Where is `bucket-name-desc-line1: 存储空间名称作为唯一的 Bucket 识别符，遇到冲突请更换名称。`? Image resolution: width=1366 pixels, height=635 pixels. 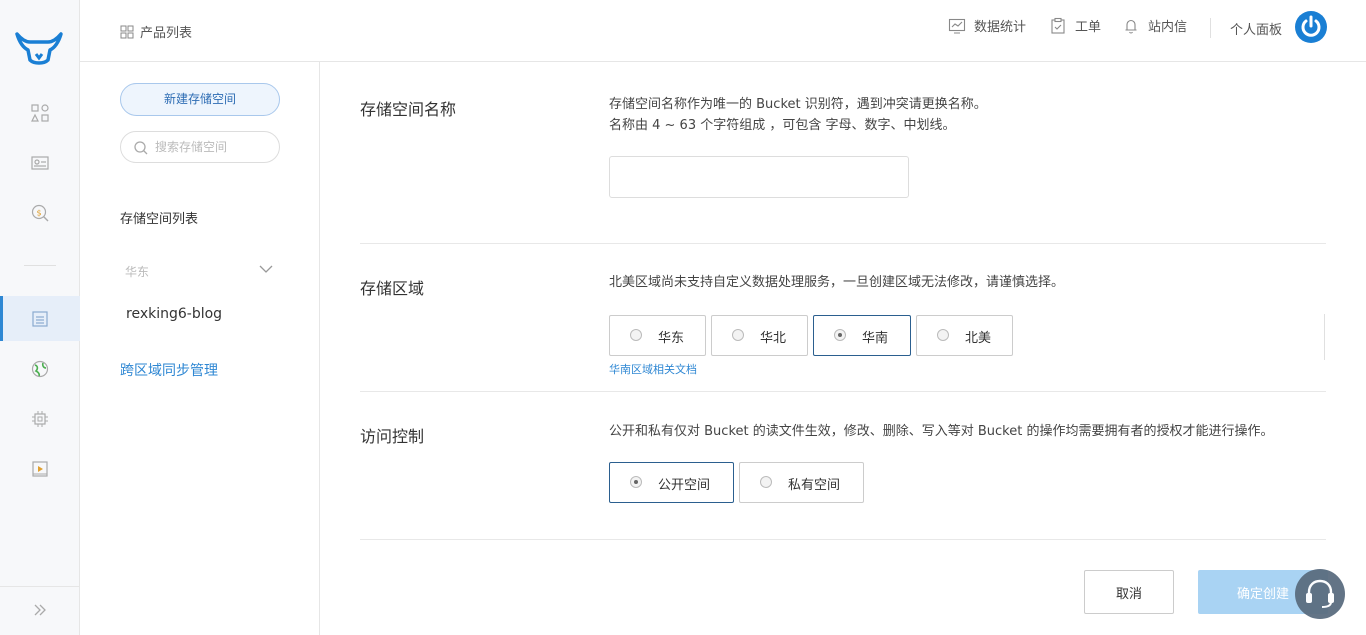
bucket-name-desc-line1: 存储空间名称作为唯一的 Bucket 识别符，遇到冲突请更换名称。 is located at coordinates (798, 104).